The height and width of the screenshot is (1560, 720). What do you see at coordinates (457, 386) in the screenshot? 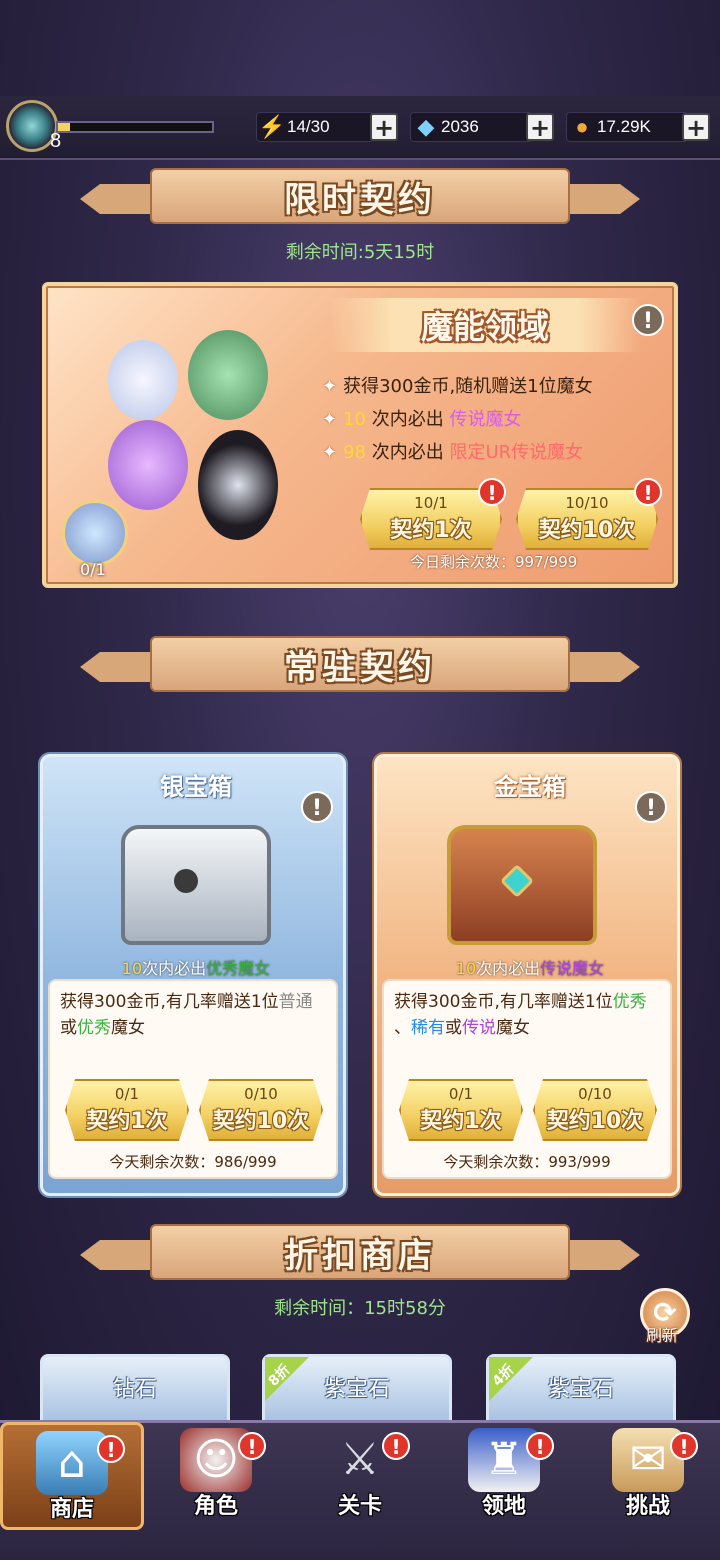
I see `limited-reward-line-1: ✦ 获得300金币,随机赠送1位魔女` at bounding box center [457, 386].